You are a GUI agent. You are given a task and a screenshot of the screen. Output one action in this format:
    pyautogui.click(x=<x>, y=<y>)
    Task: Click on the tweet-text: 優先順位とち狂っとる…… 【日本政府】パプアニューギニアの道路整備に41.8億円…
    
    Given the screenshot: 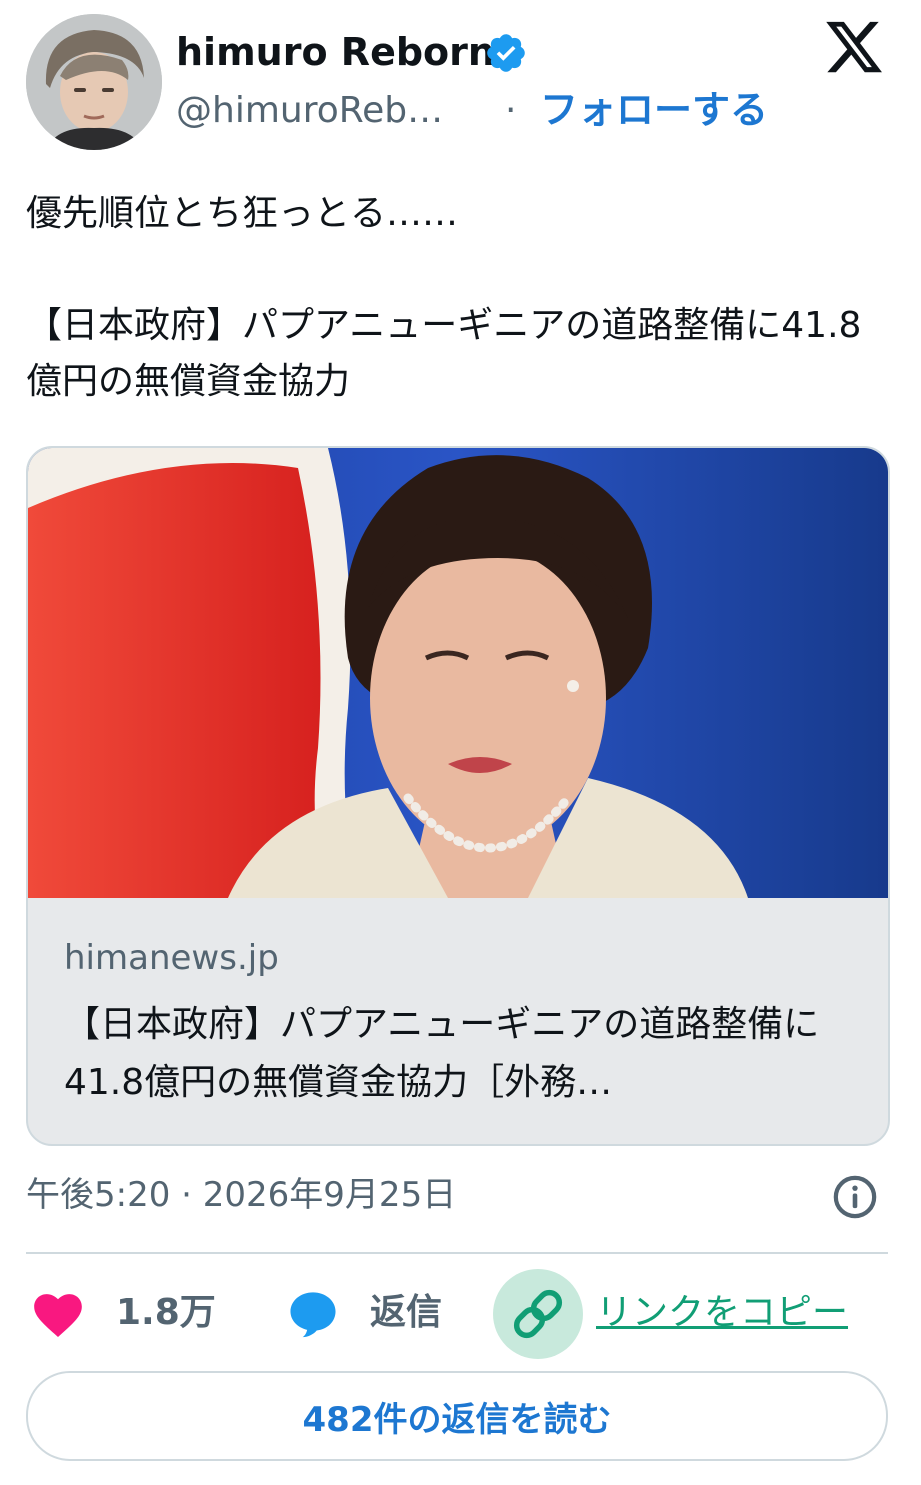 What is the action you would take?
    pyautogui.click(x=444, y=297)
    